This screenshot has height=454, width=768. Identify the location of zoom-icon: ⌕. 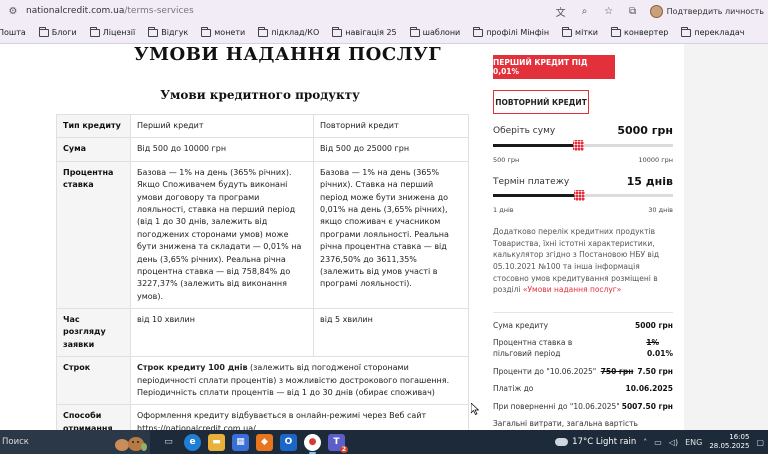
(585, 11).